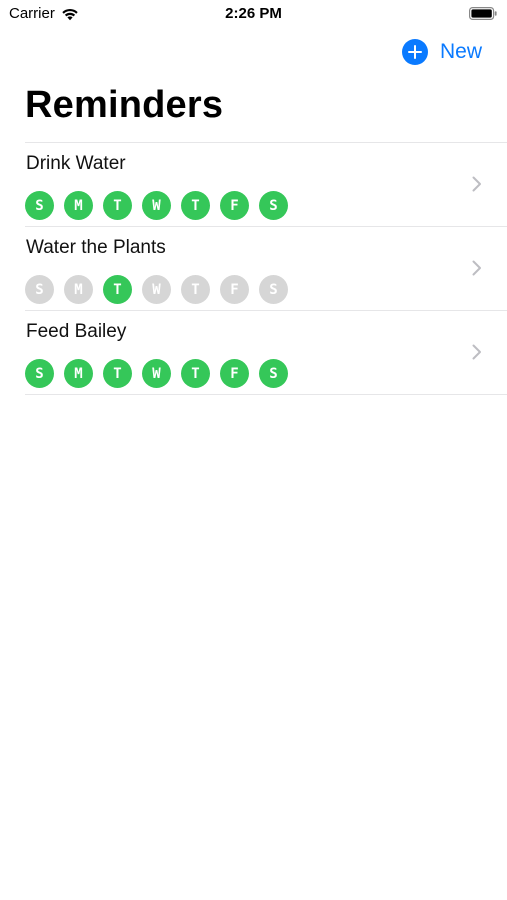 The height and width of the screenshot is (900, 507). I want to click on reminder-row: Feed Bailey S M T W T F S, so click(266, 353).